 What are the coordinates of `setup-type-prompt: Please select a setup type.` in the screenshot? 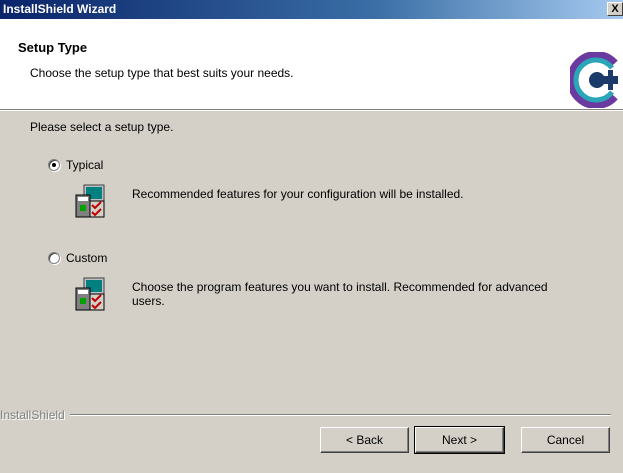 It's located at (102, 127).